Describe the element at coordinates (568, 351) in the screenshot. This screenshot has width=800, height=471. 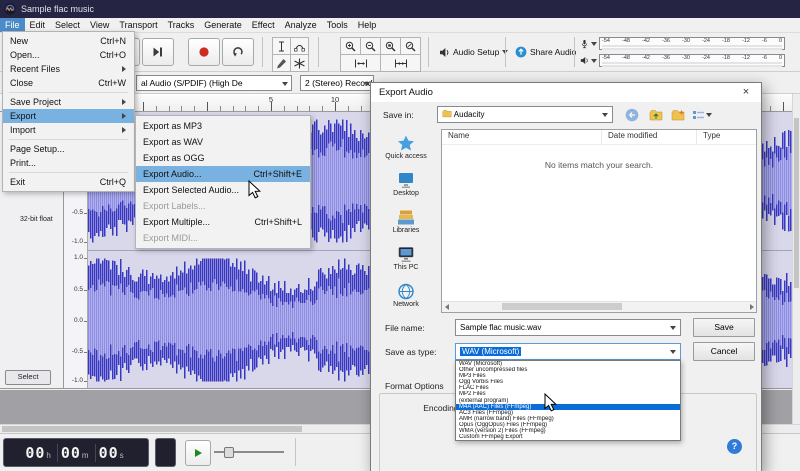
I see `save-as-type-select: WAV (Microsoft)` at that location.